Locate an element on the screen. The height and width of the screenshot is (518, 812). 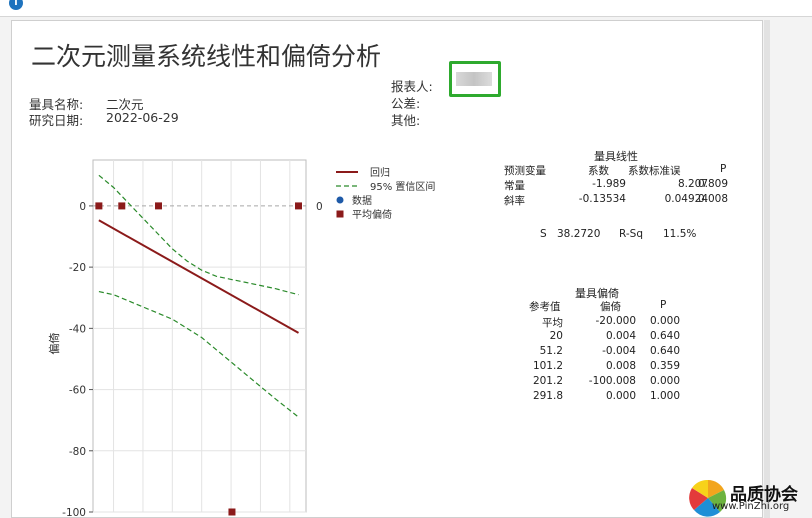
y-tick-label: -40 is located at coordinates (77, 329).